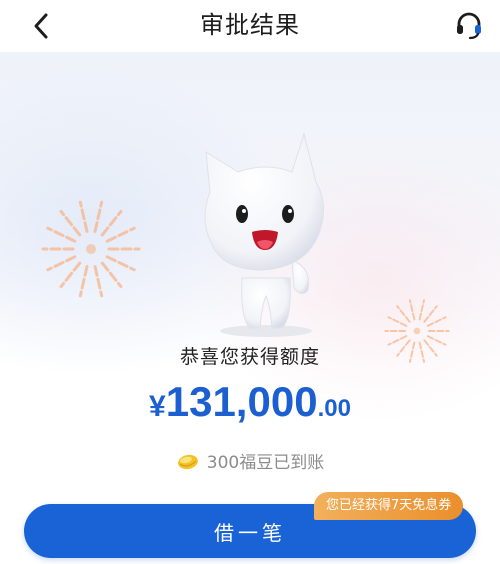 The height and width of the screenshot is (564, 500). I want to click on customer-service-button, so click(469, 25).